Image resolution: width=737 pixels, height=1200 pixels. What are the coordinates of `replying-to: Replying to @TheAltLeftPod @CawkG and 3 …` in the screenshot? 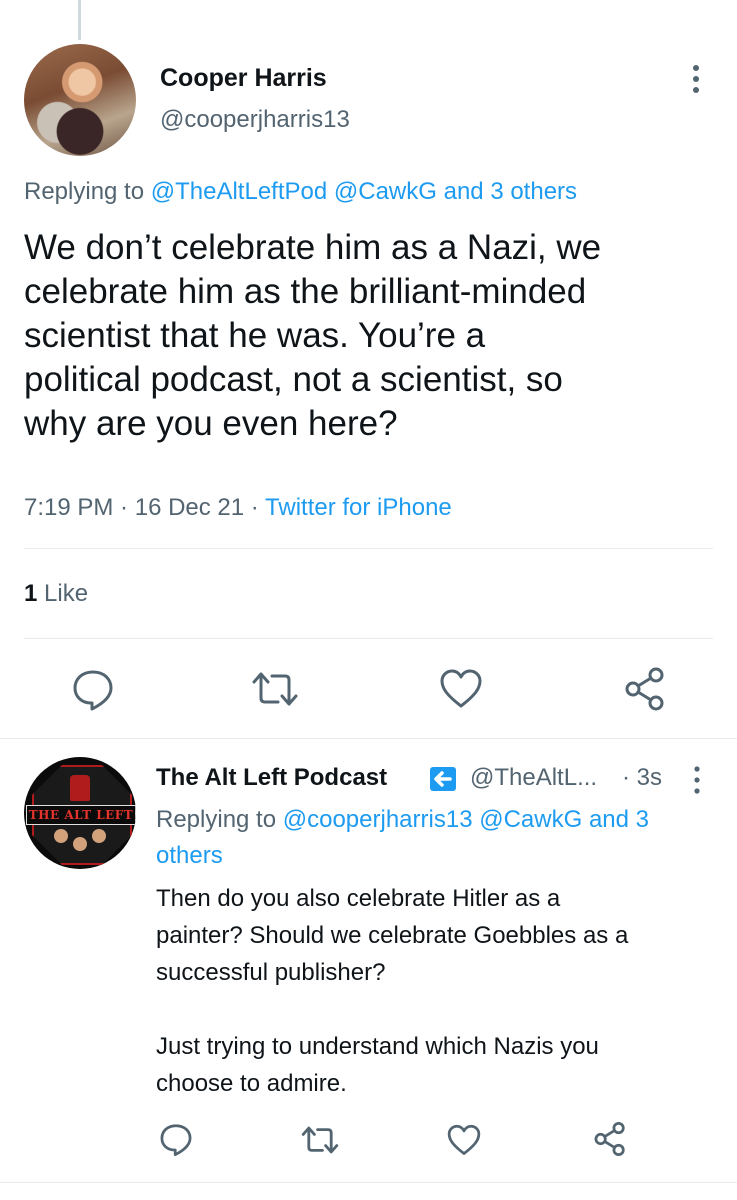 It's located at (300, 192).